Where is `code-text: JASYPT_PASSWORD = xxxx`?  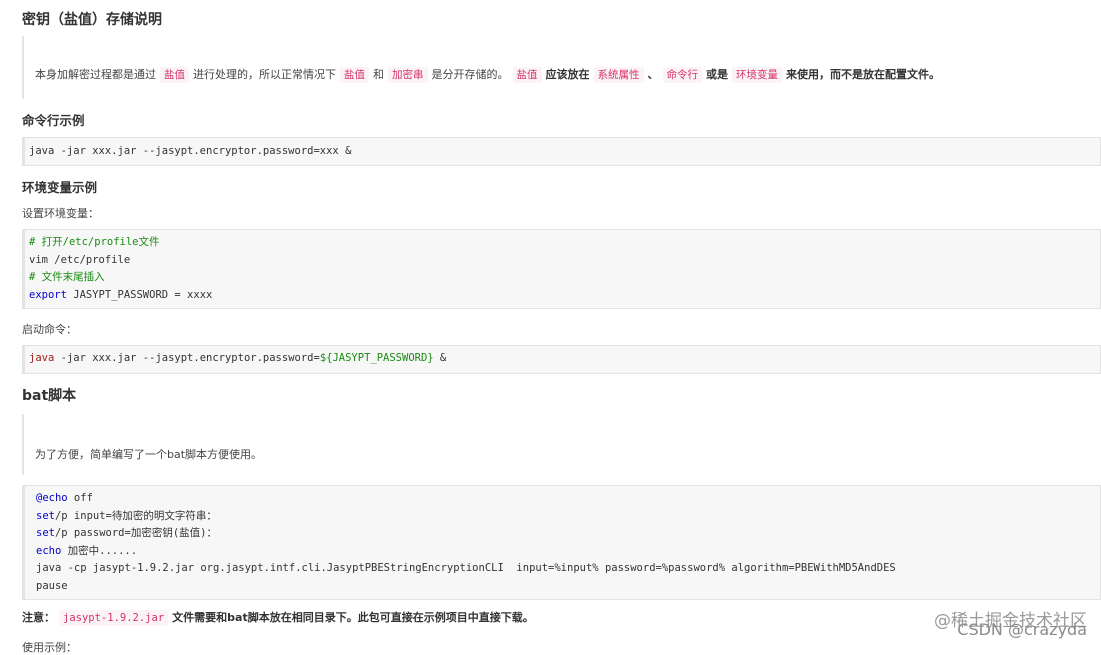 code-text: JASYPT_PASSWORD = xxxx is located at coordinates (139, 294).